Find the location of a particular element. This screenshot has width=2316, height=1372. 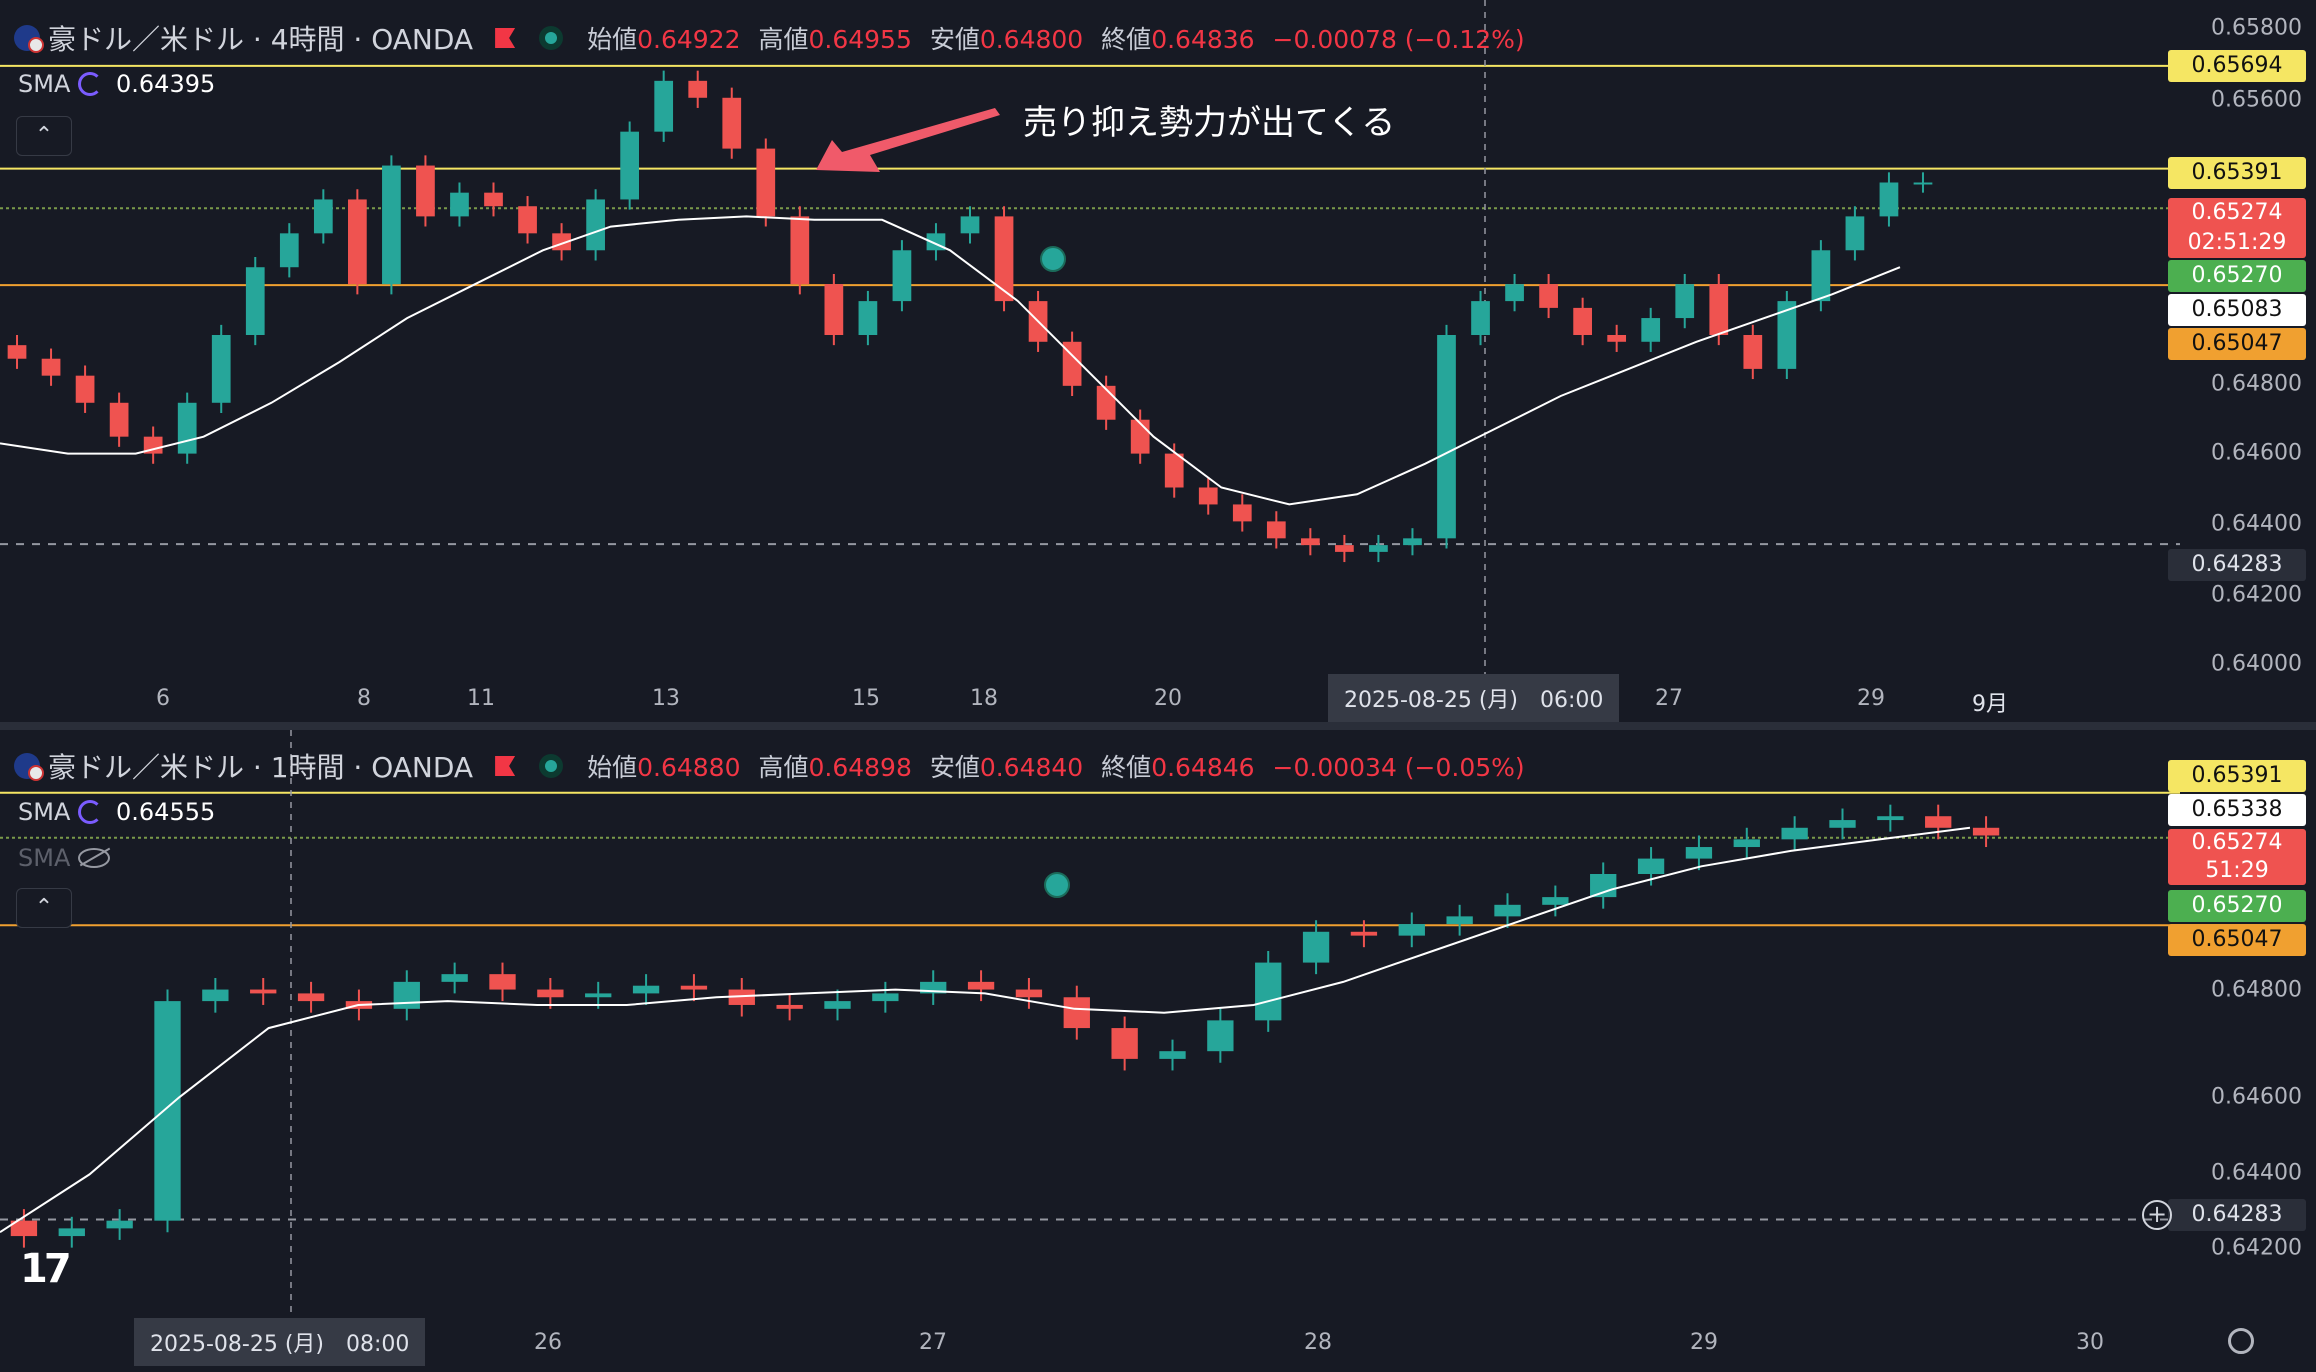

annotation-arrow is located at coordinates (908, 140).